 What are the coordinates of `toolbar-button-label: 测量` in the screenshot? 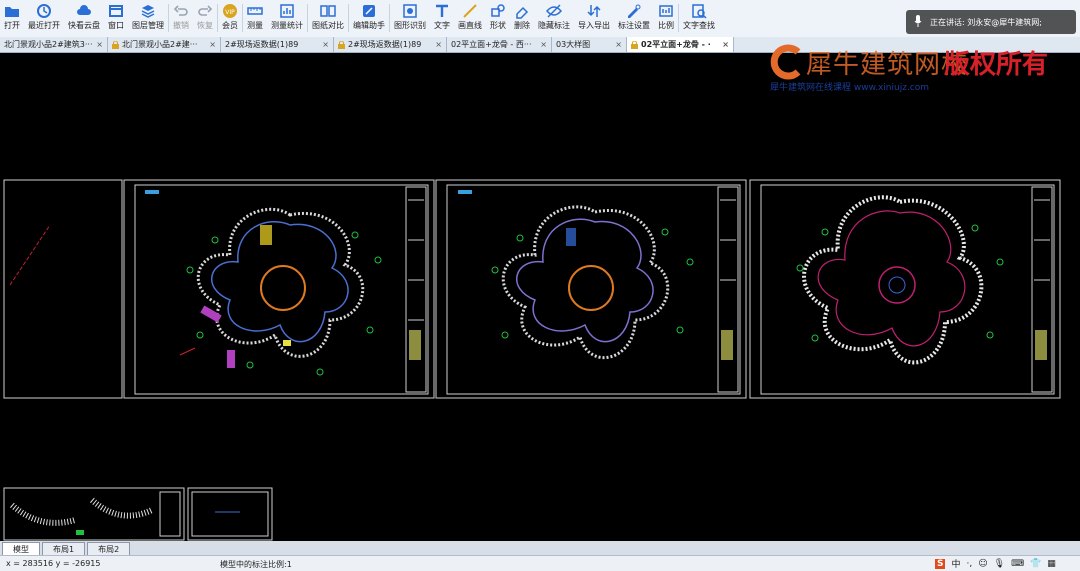 It's located at (255, 25).